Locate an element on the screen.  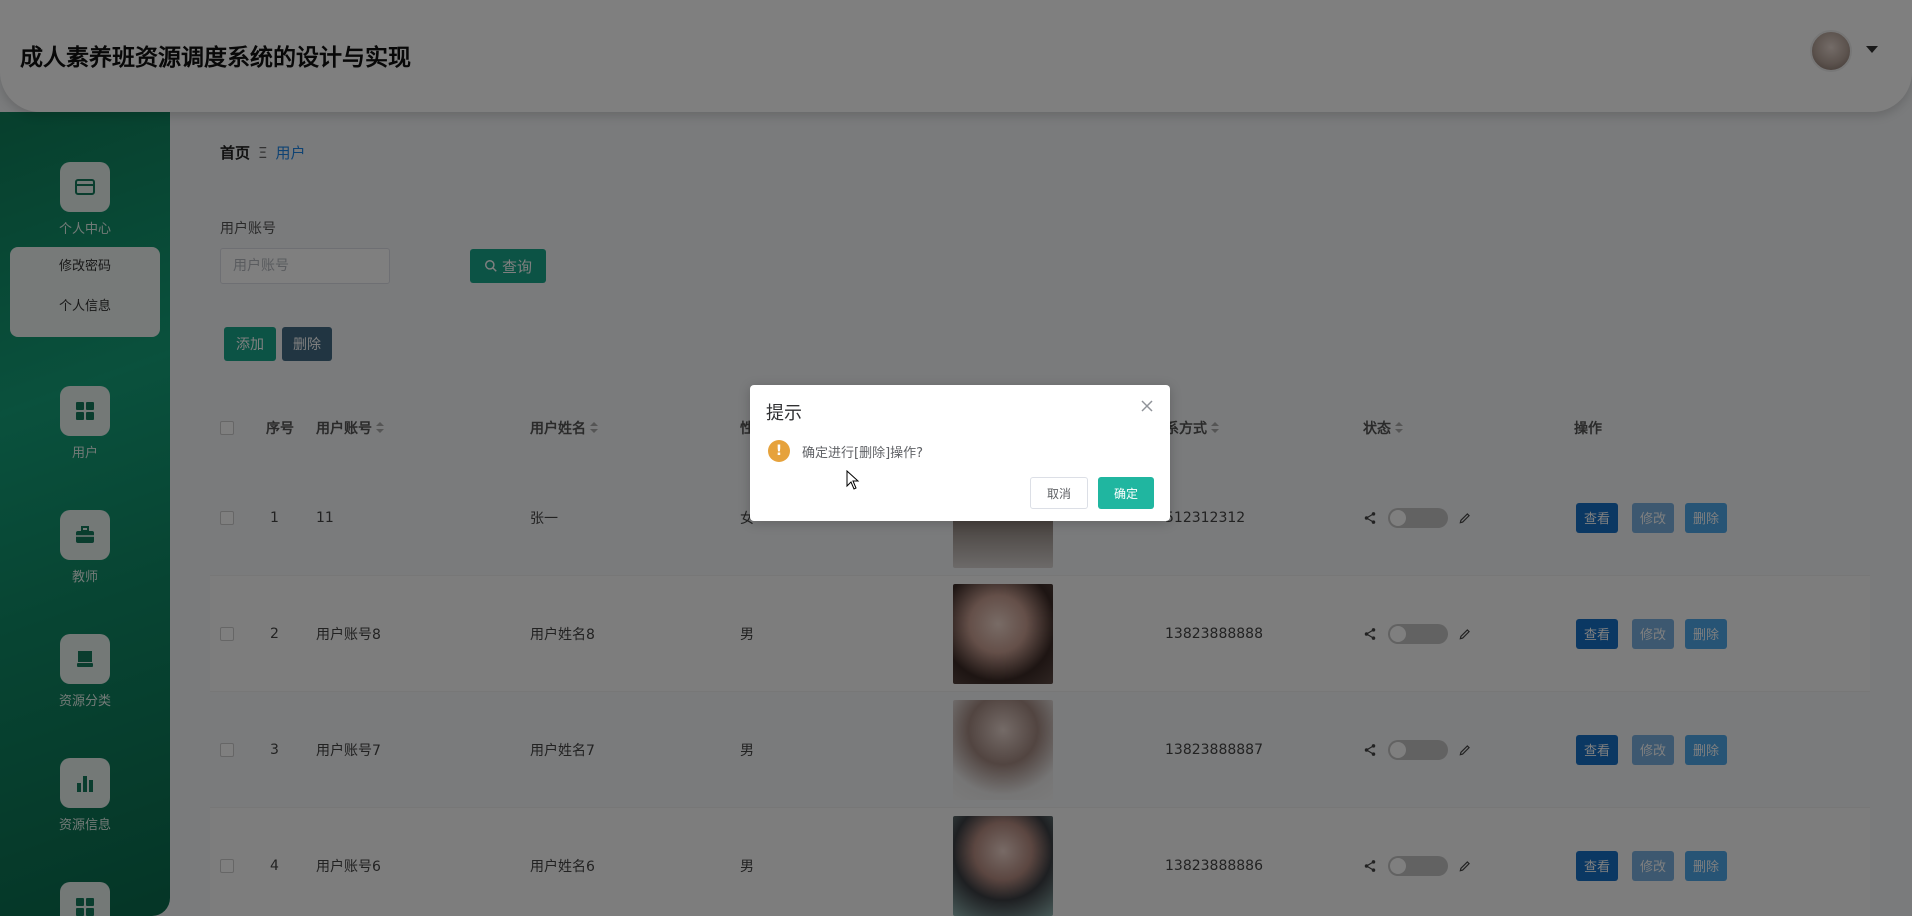
confirm-dialog: 提示 ! 确定进行[删除]操作? 取消 确定 is located at coordinates (960, 453).